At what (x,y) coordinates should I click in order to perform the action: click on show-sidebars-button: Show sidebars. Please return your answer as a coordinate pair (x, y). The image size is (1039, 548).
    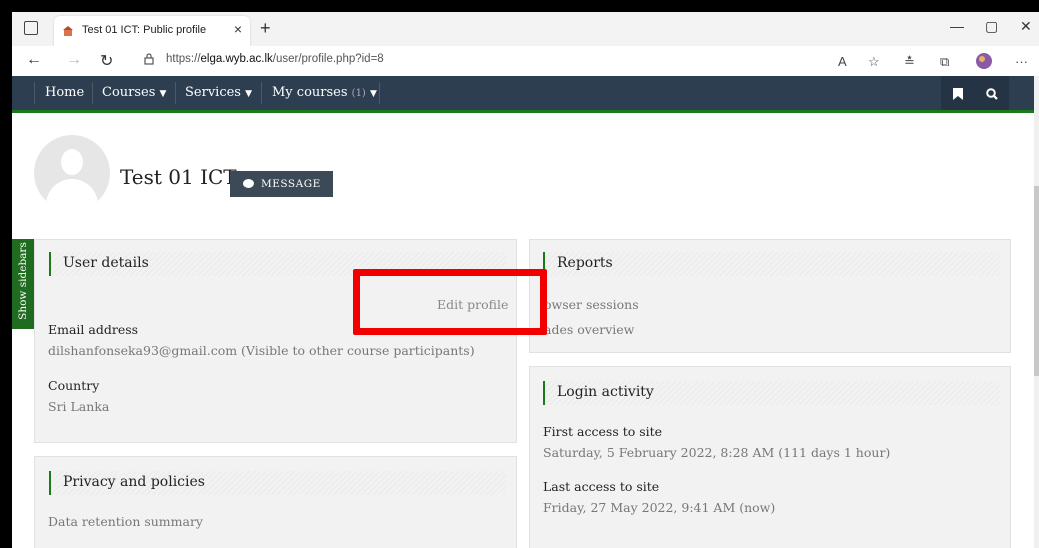
    Looking at the image, I should click on (23, 284).